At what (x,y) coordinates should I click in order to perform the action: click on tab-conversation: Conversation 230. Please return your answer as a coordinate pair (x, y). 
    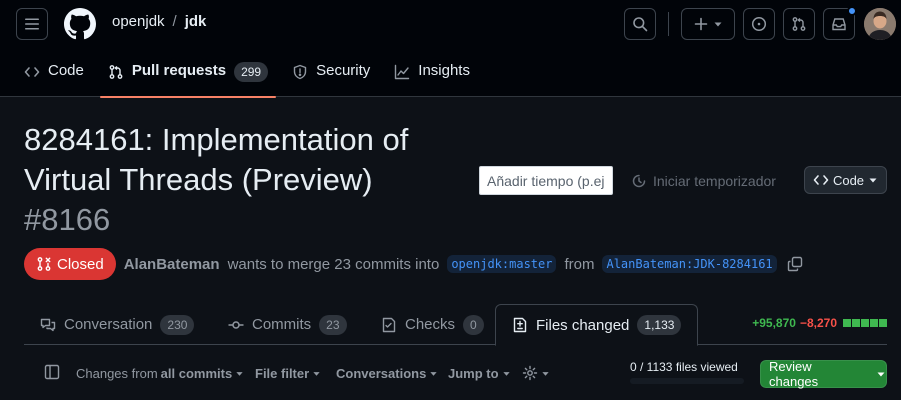
    Looking at the image, I should click on (117, 324).